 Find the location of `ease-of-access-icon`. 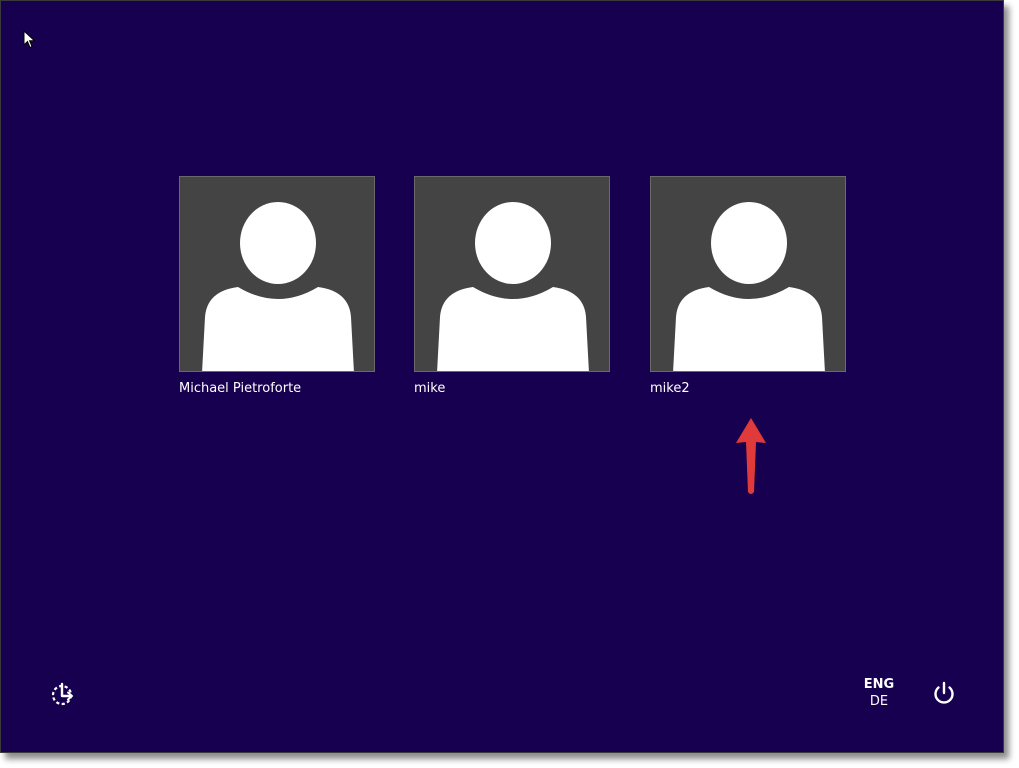

ease-of-access-icon is located at coordinates (62, 694).